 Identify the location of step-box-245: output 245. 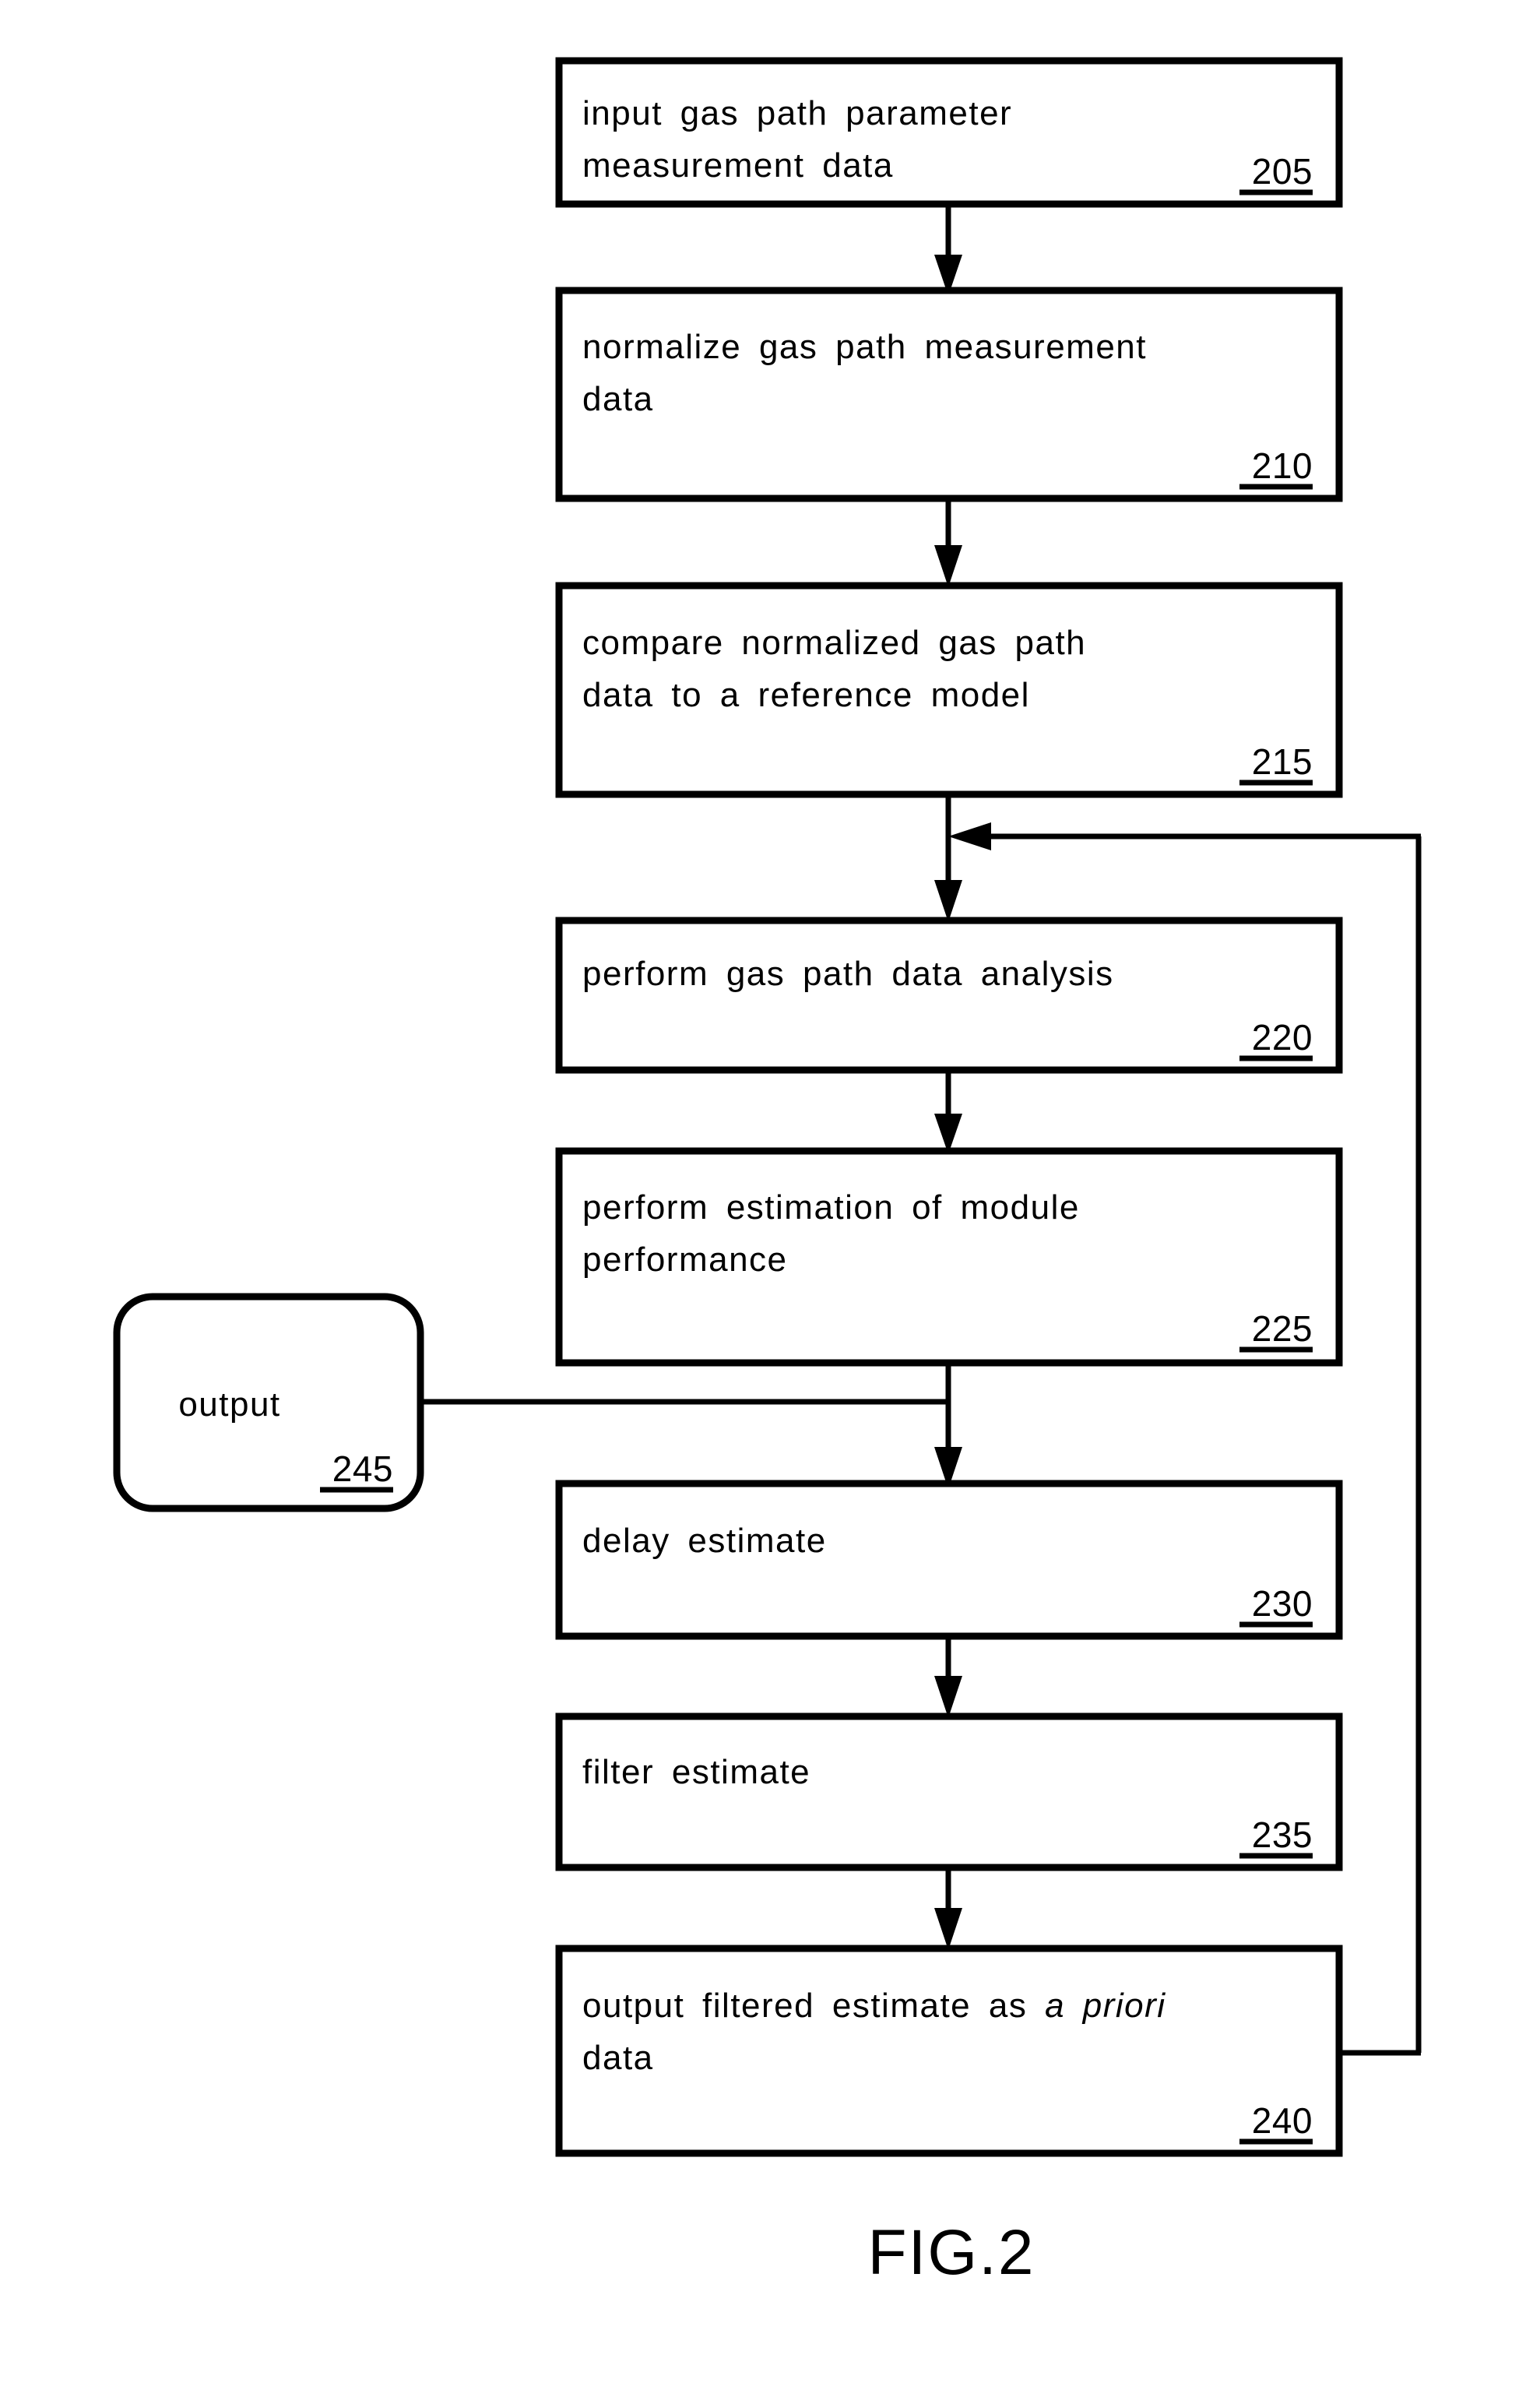
(268, 1402).